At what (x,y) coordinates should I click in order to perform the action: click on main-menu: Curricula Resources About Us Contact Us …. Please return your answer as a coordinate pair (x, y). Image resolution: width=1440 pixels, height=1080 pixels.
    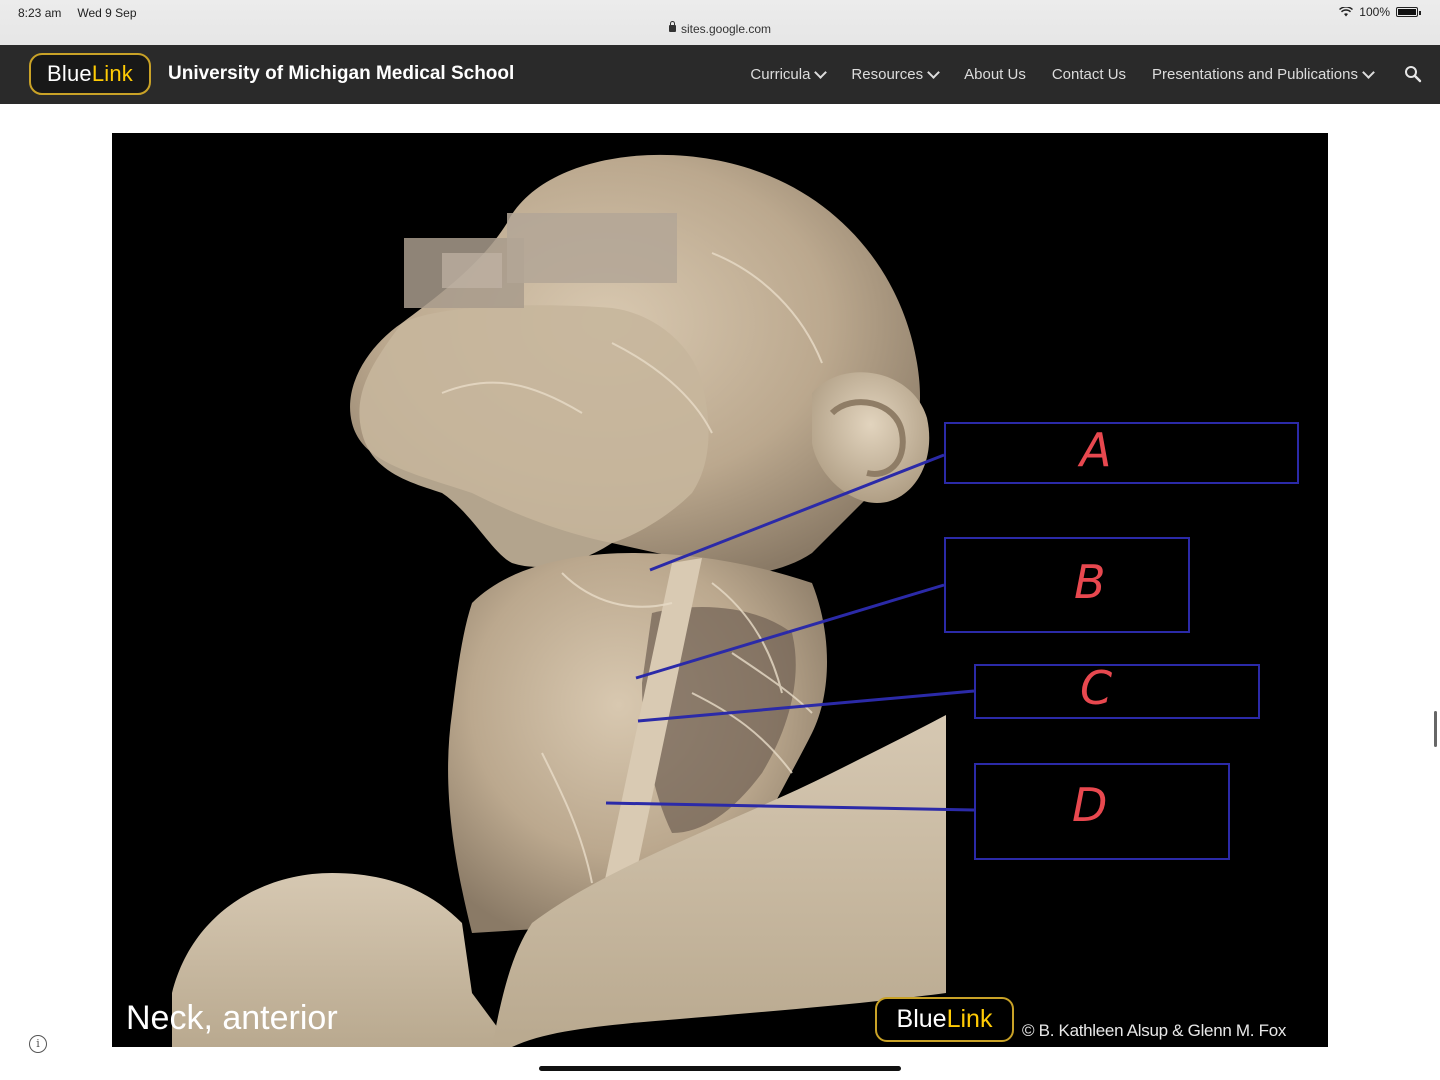
    Looking at the image, I should click on (1062, 74).